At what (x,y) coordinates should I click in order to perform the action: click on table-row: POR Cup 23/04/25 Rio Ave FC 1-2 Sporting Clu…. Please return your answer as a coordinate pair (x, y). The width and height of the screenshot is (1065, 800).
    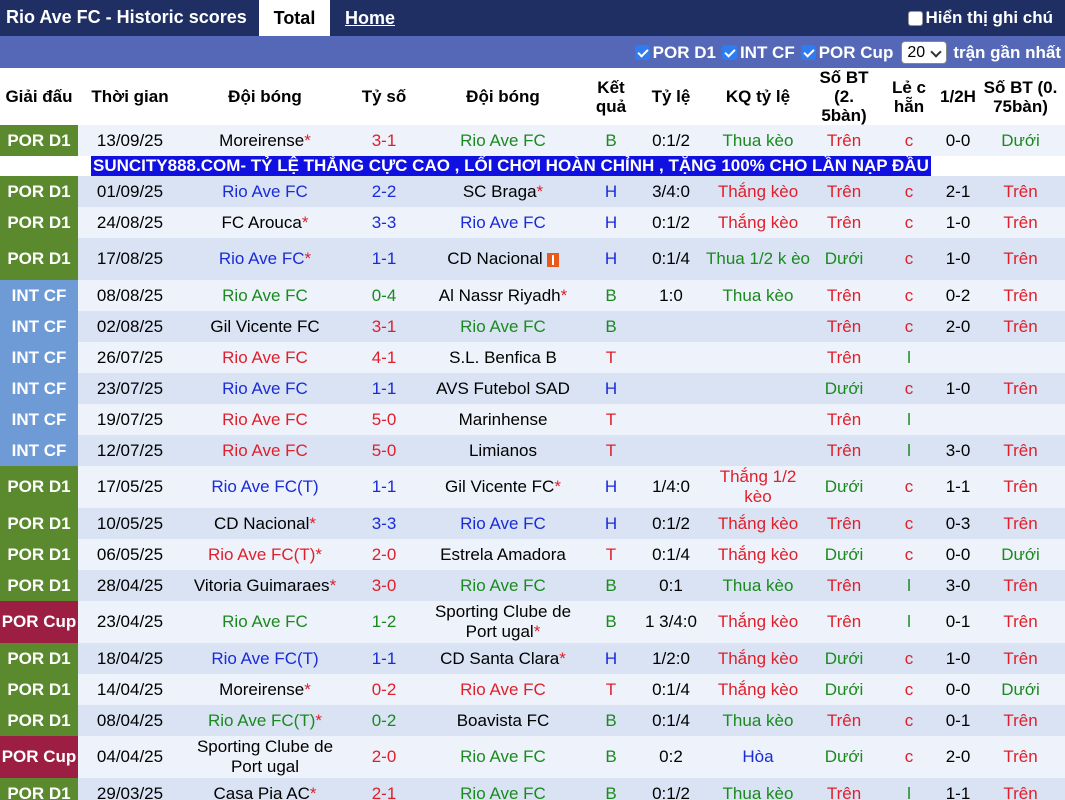
    Looking at the image, I should click on (532, 622).